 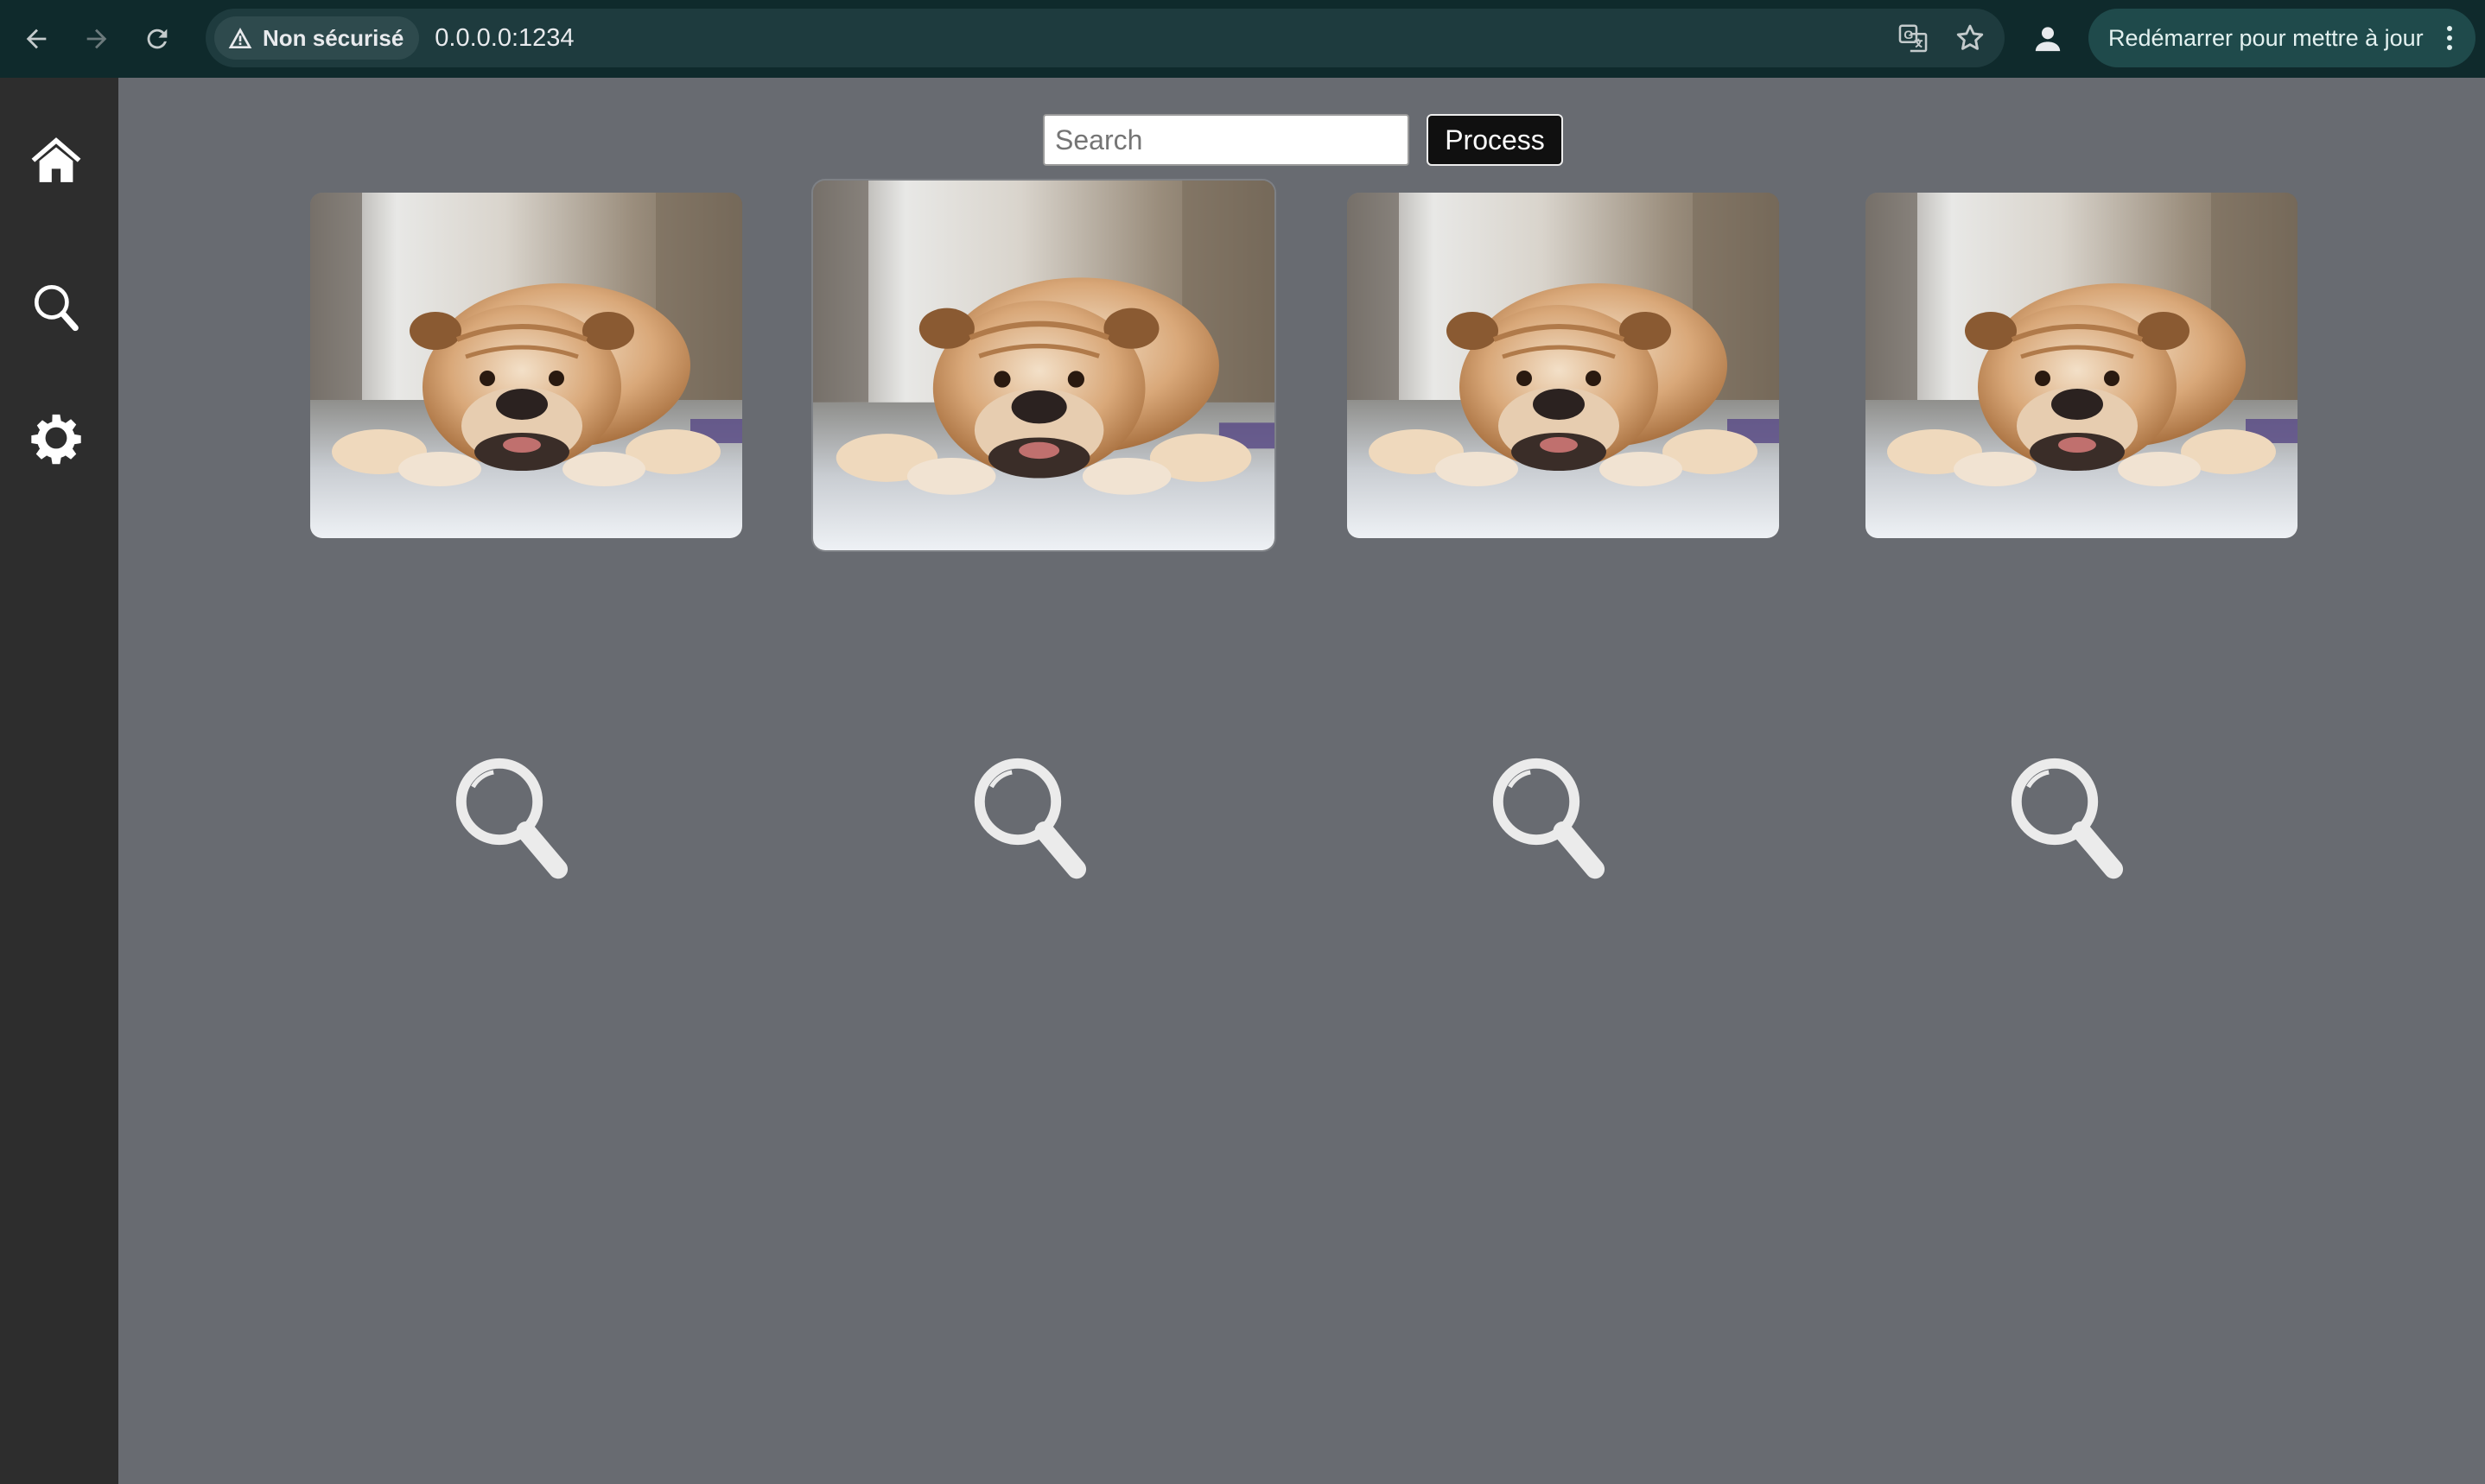 I want to click on gear-icon, so click(x=56, y=439).